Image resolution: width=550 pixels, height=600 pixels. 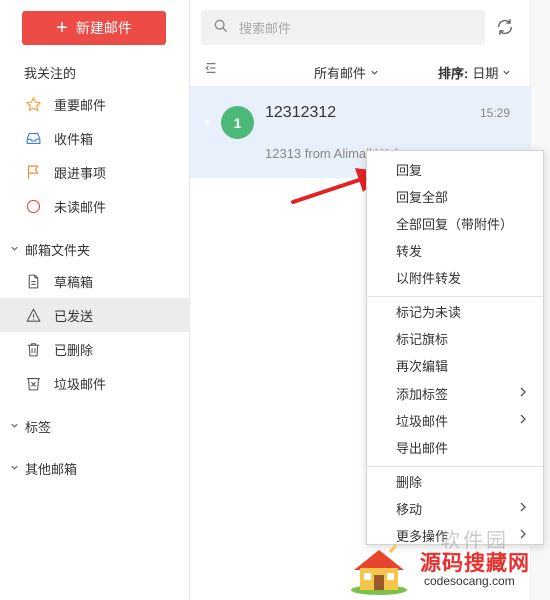 What do you see at coordinates (422, 394) in the screenshot?
I see `menu-item-label: 添加标签` at bounding box center [422, 394].